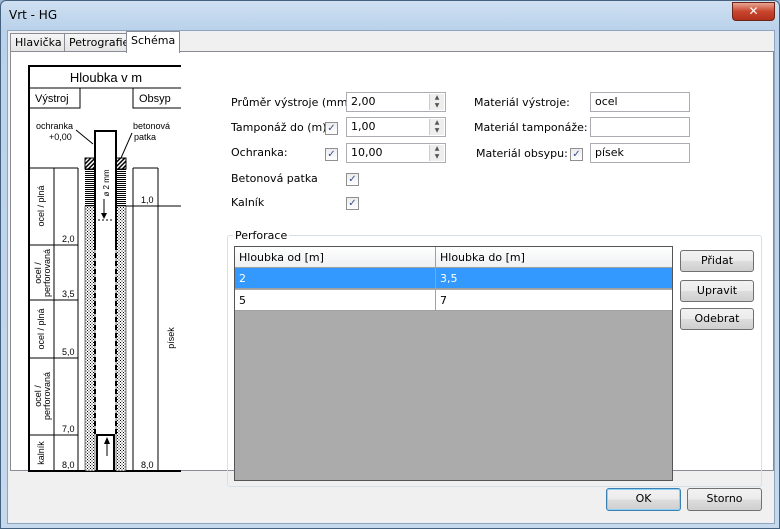  What do you see at coordinates (531, 127) in the screenshot?
I see `mat-tamponaze-label: Materiál tamponáže:` at bounding box center [531, 127].